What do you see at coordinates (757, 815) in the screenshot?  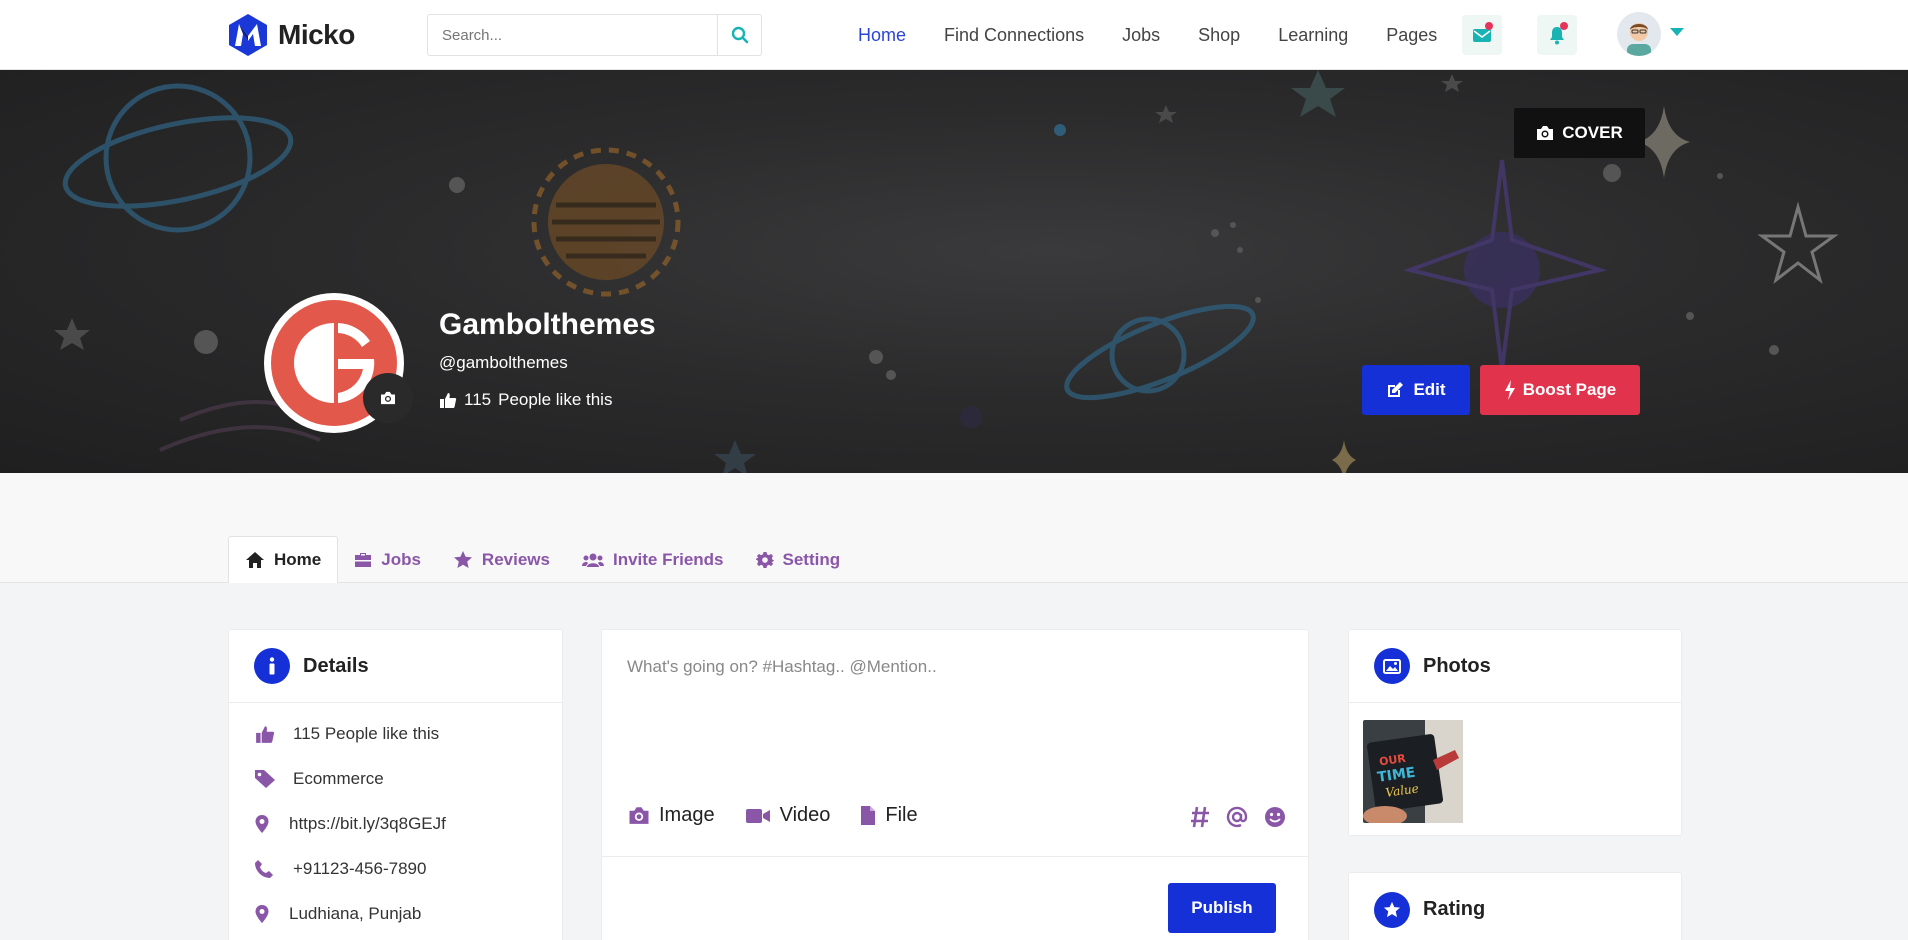 I see `video-icon` at bounding box center [757, 815].